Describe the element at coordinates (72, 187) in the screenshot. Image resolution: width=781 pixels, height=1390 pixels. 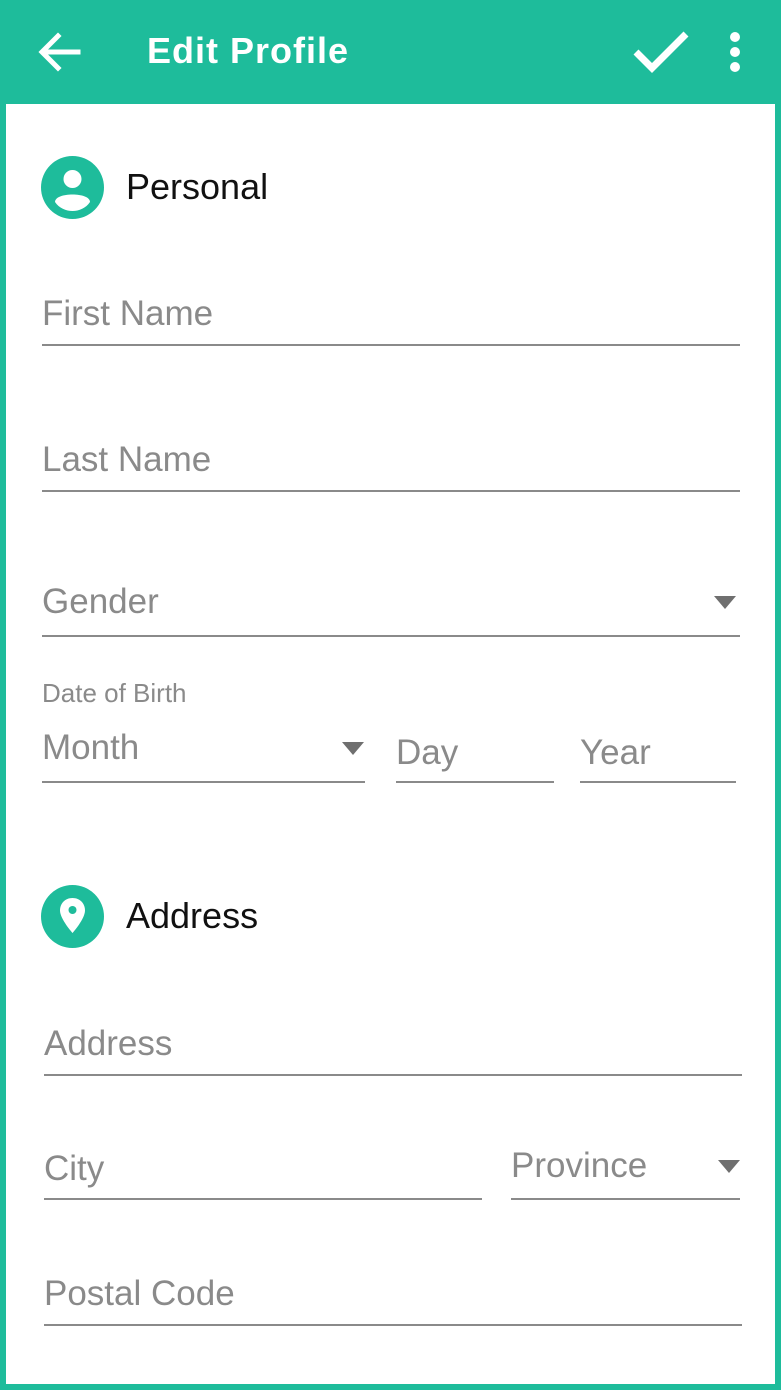
I see `person-icon` at that location.